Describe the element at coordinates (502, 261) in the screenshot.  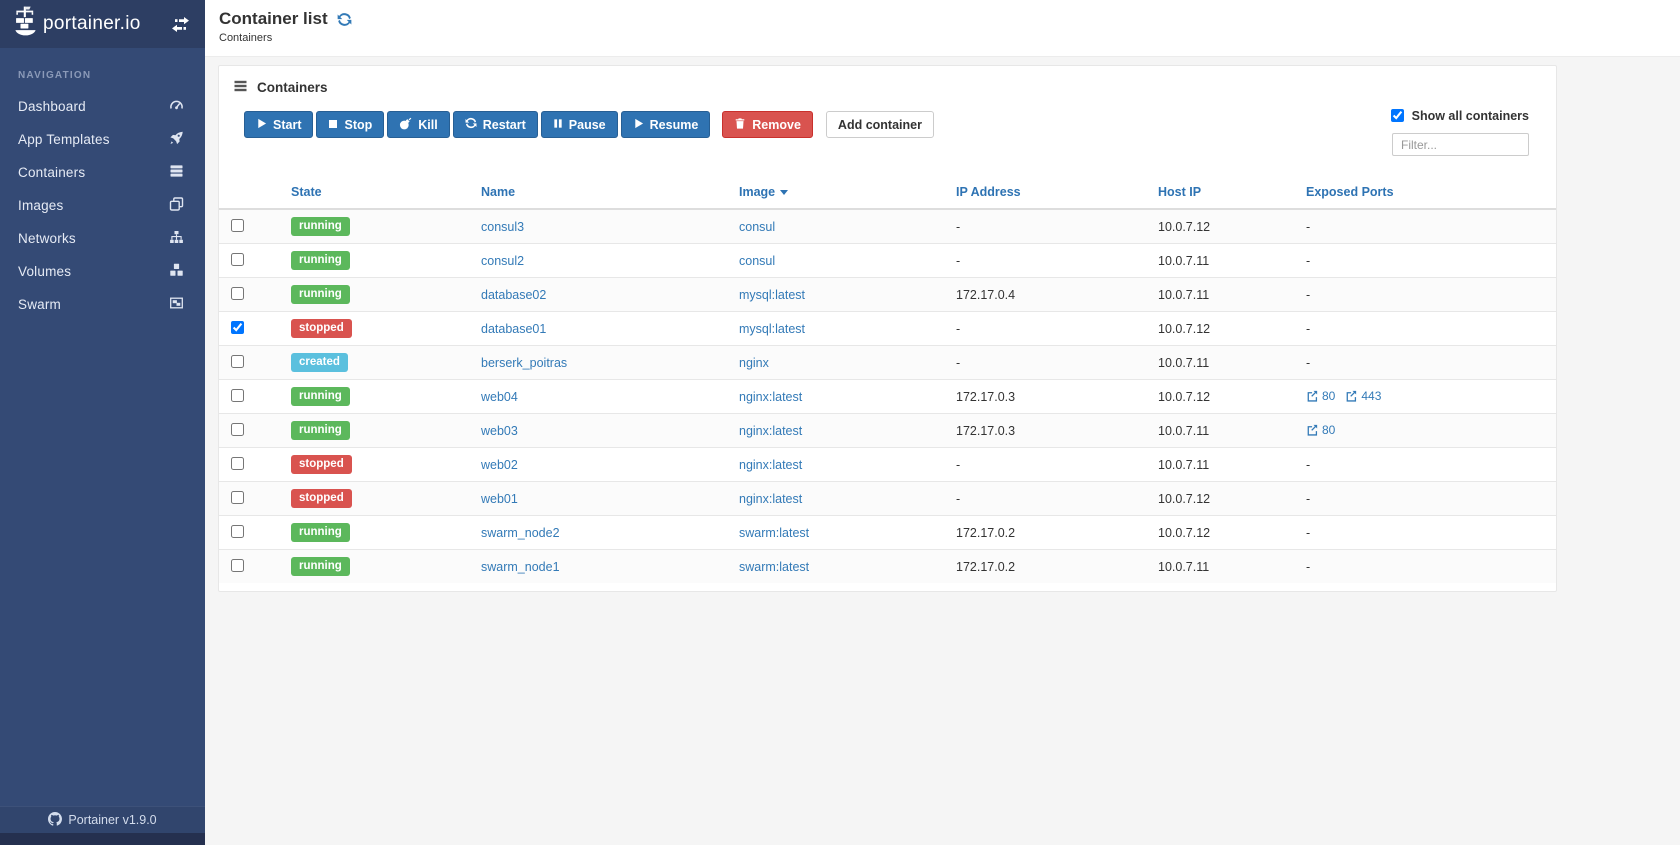
I see `container-name-link: consul2` at that location.